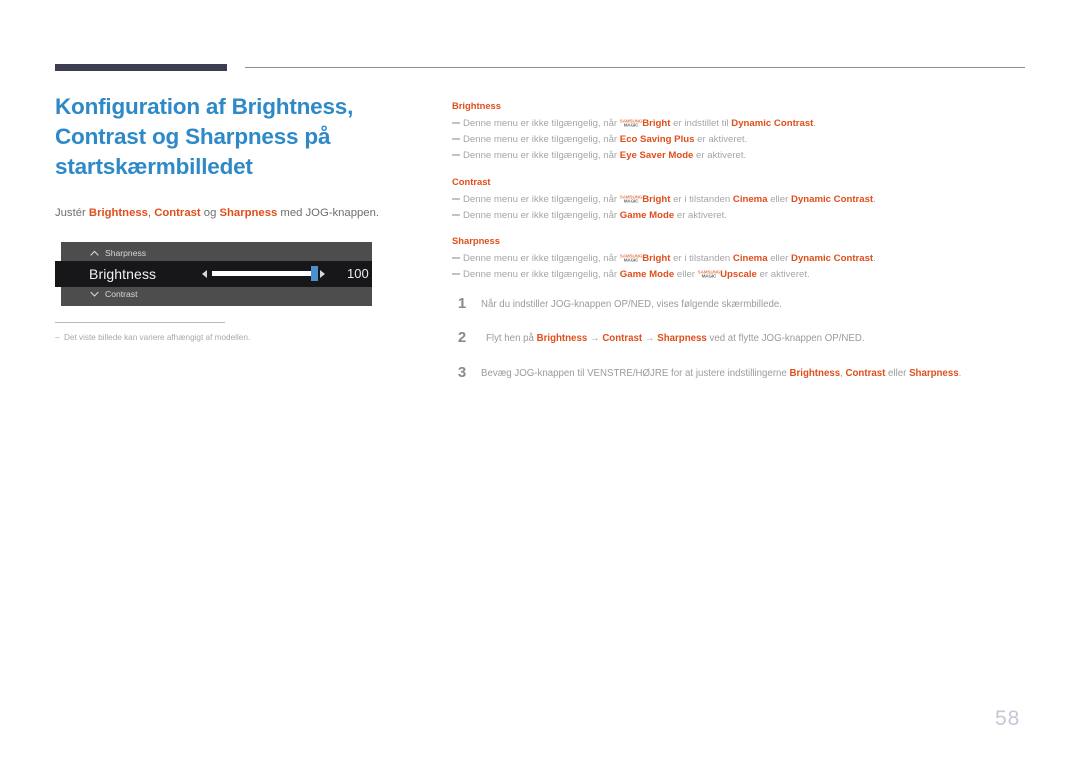  Describe the element at coordinates (141, 67) in the screenshot. I see `header-rule-thick` at that location.